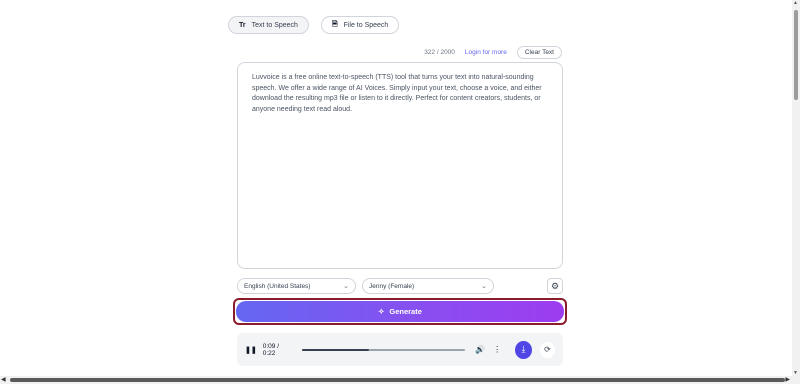 This screenshot has width=800, height=384. I want to click on generate-highlight: ✧ Generate, so click(400, 311).